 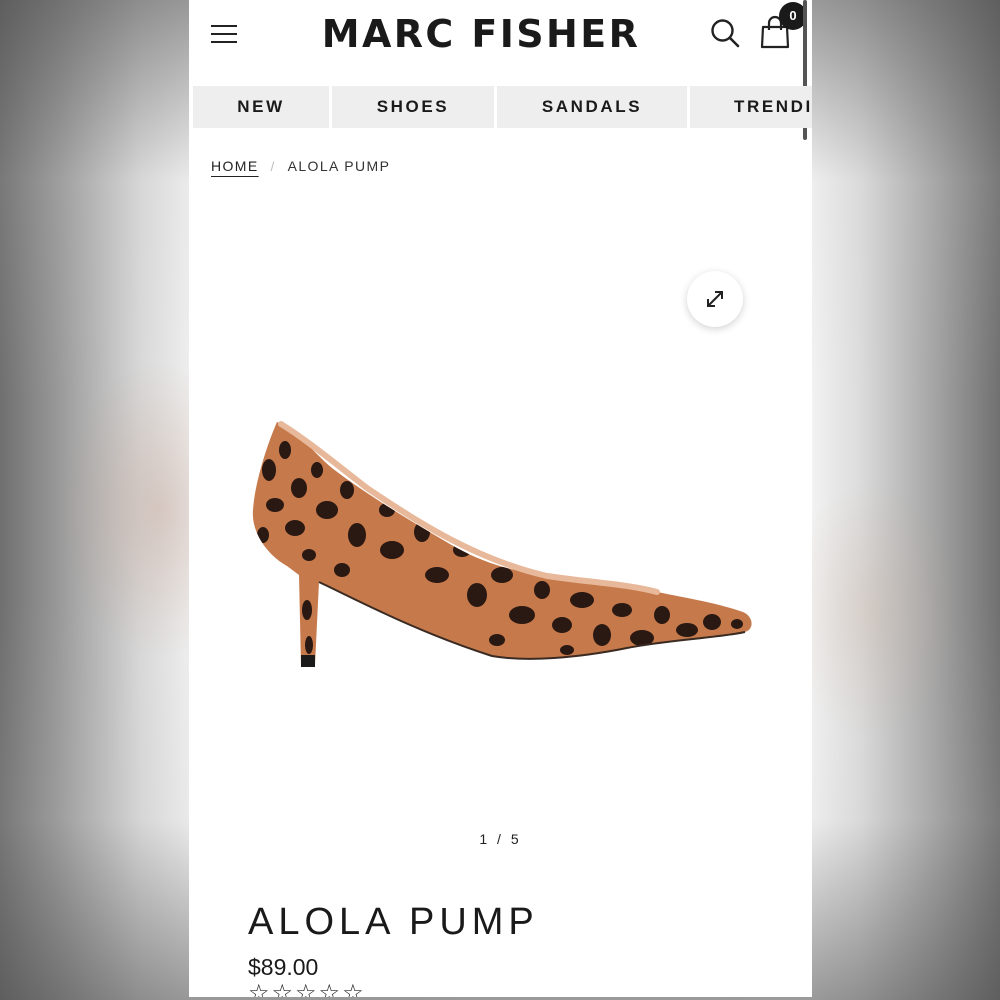 I want to click on breadcrumb-current: ALOLA PUMP, so click(x=339, y=166).